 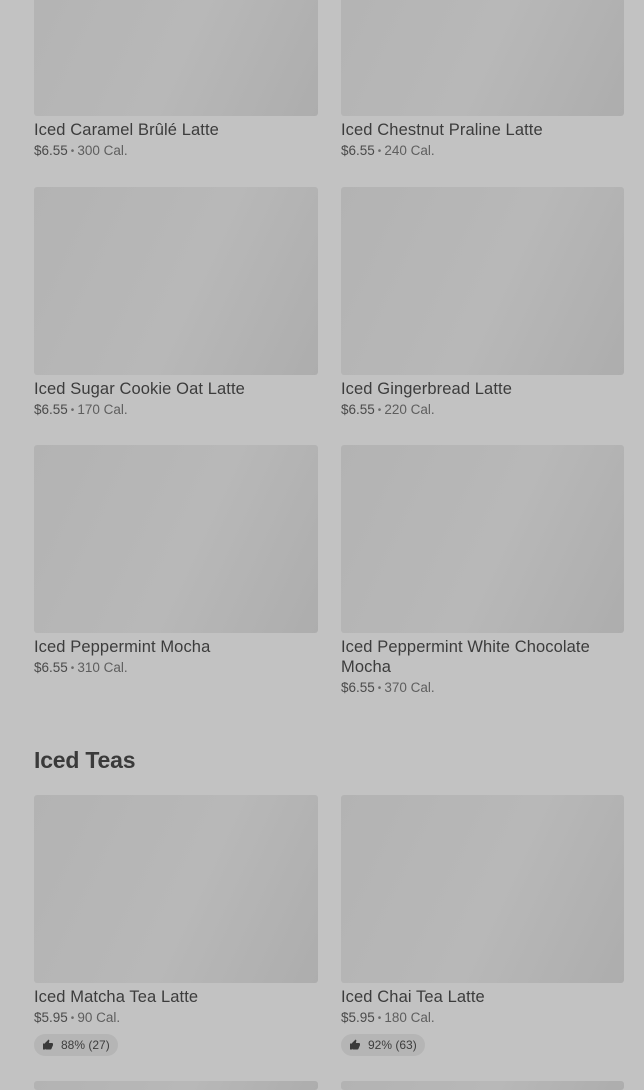 I want to click on item-calories: 180 Cal., so click(x=409, y=1017).